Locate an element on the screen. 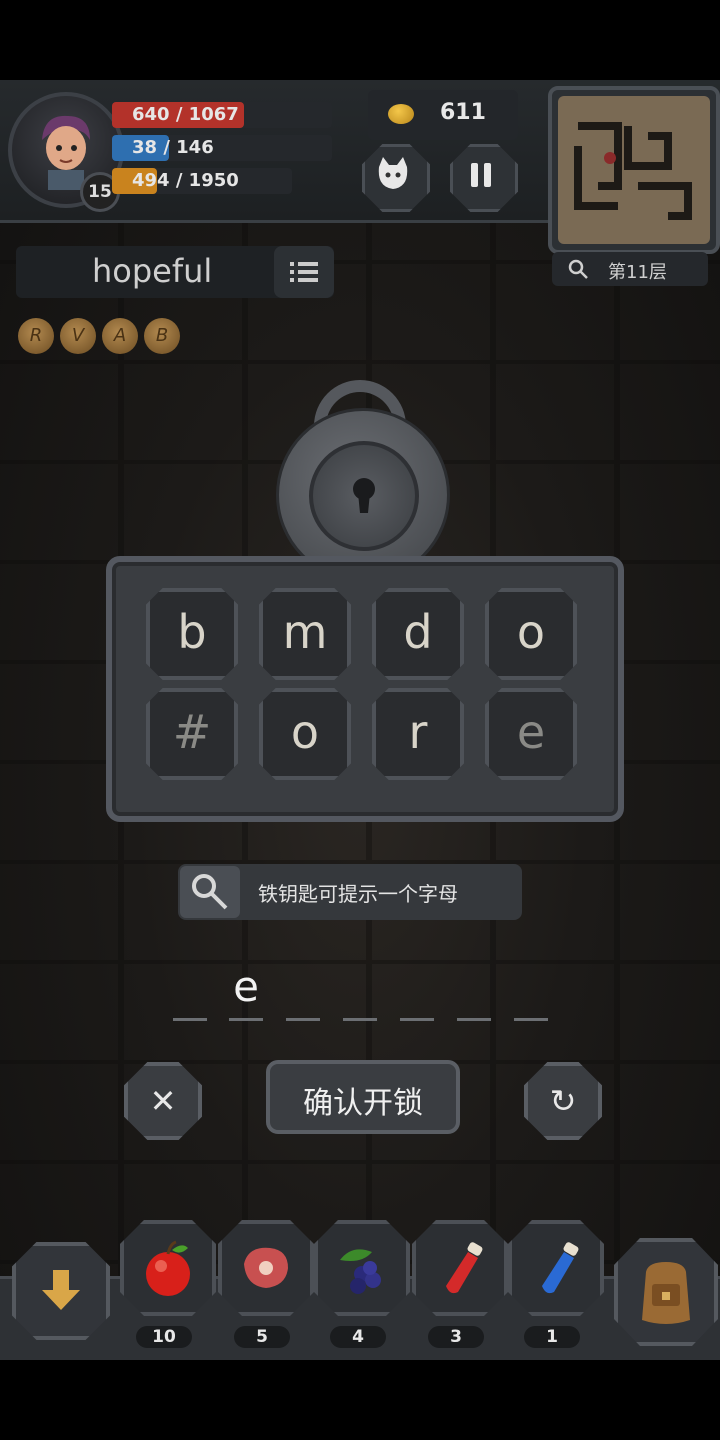  confirm-unlock-button: 确认开锁 is located at coordinates (363, 1097).